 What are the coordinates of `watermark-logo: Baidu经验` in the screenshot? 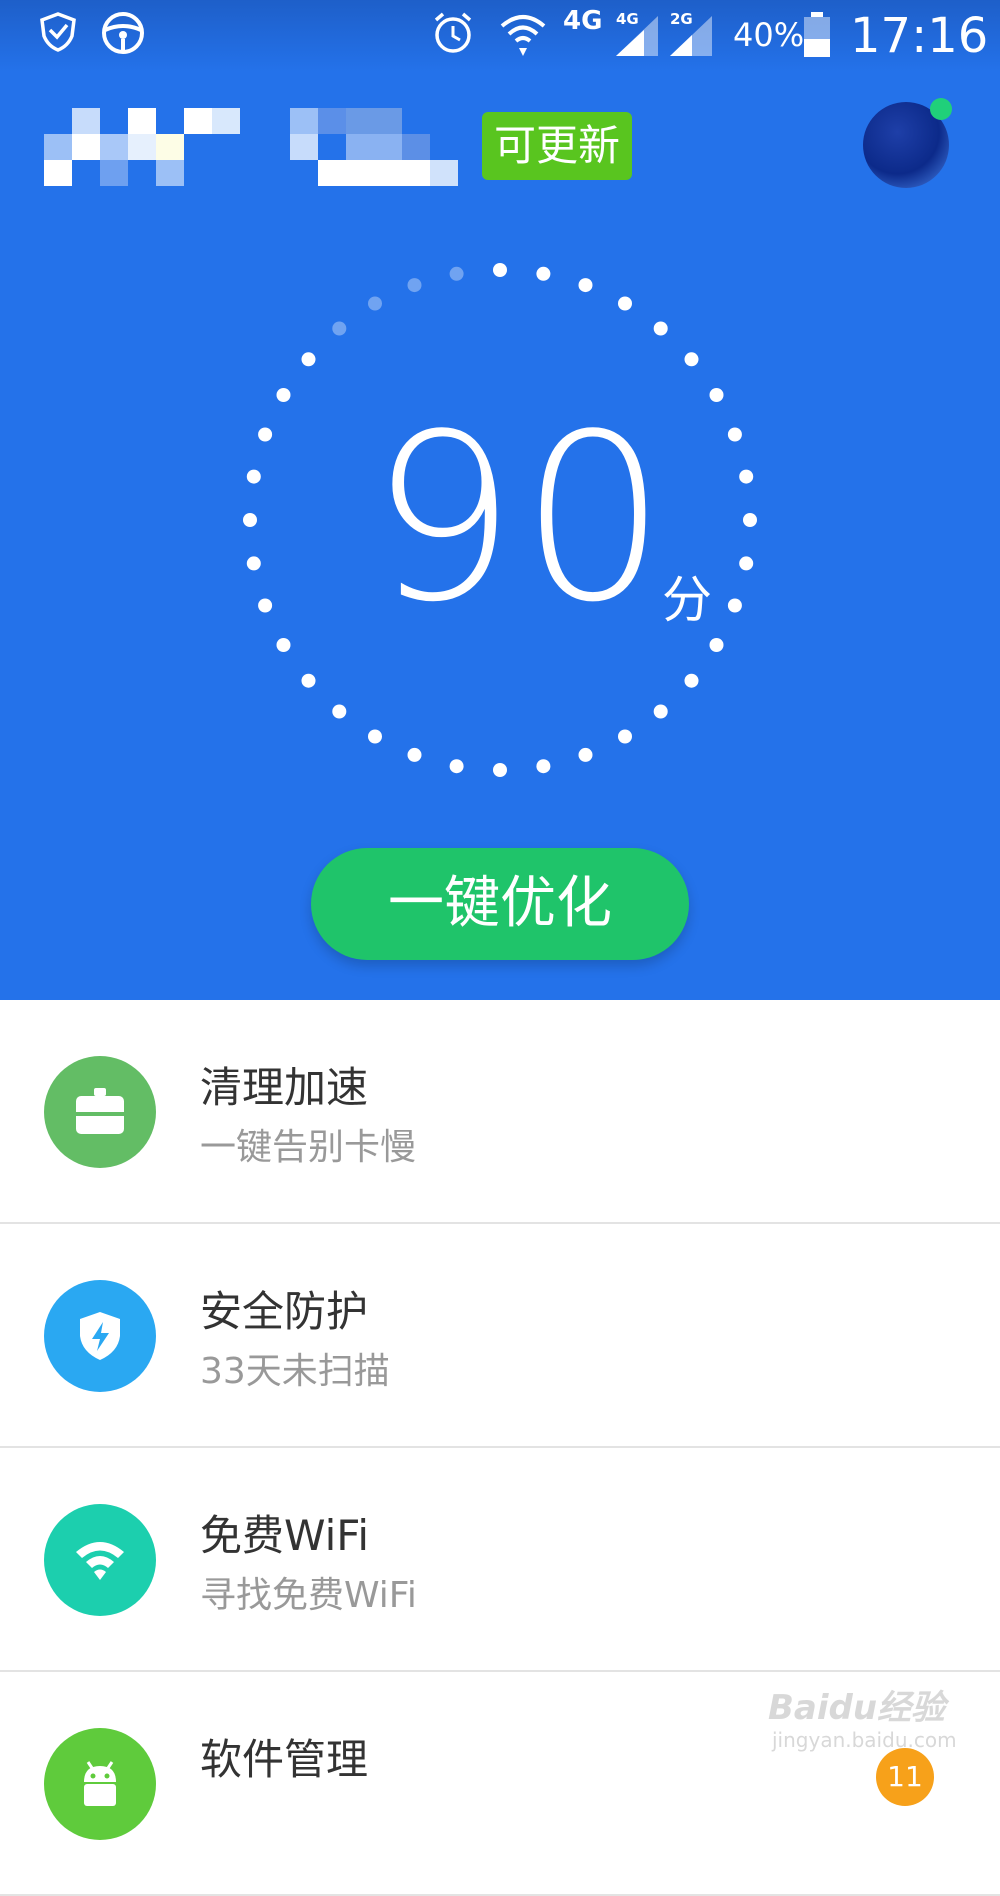 It's located at (857, 1708).